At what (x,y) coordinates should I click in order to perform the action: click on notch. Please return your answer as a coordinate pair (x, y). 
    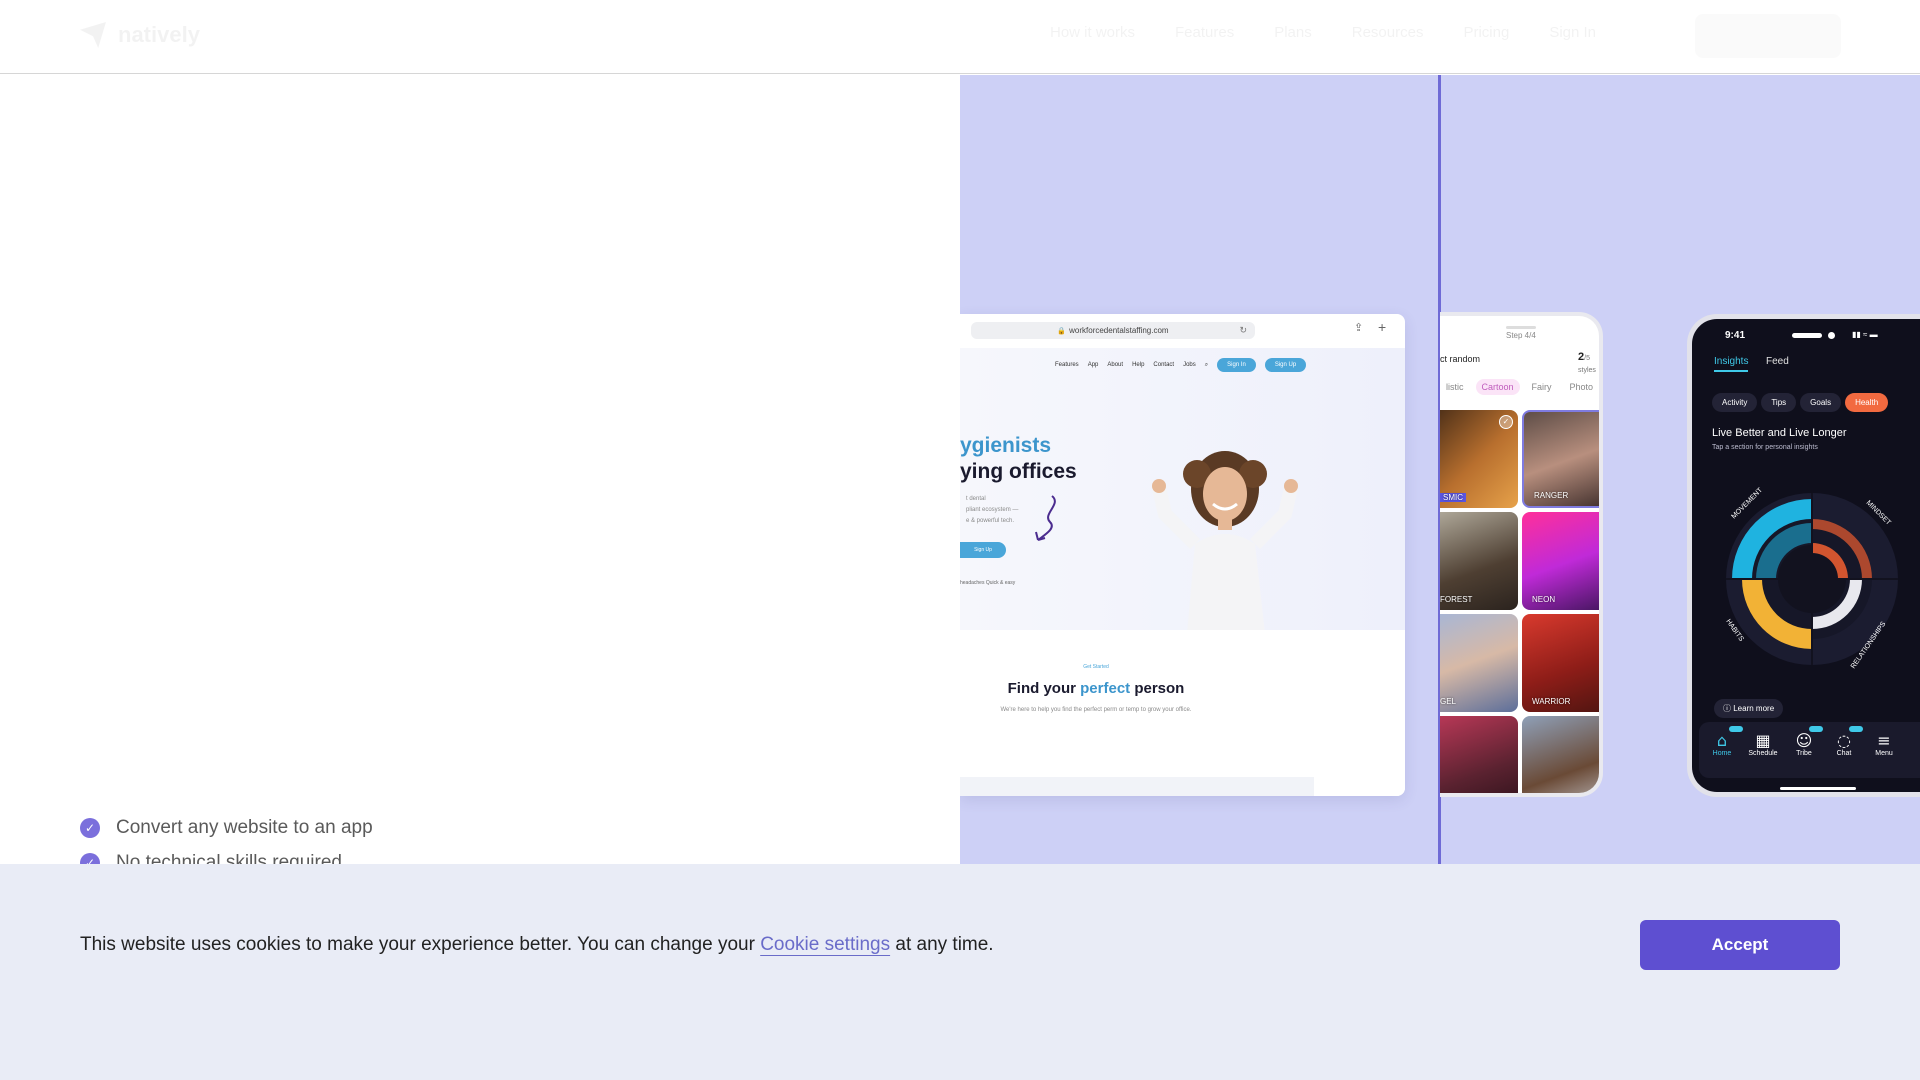
    Looking at the image, I should click on (1521, 327).